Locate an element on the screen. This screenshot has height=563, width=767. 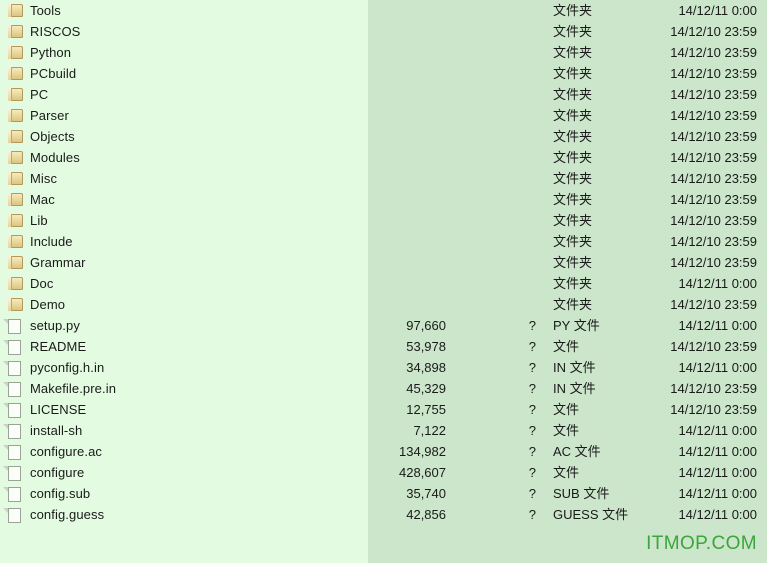
table-row: config.guess 42,856? GUESS 文件 14/12/11 0:00 is located at coordinates (383, 514).